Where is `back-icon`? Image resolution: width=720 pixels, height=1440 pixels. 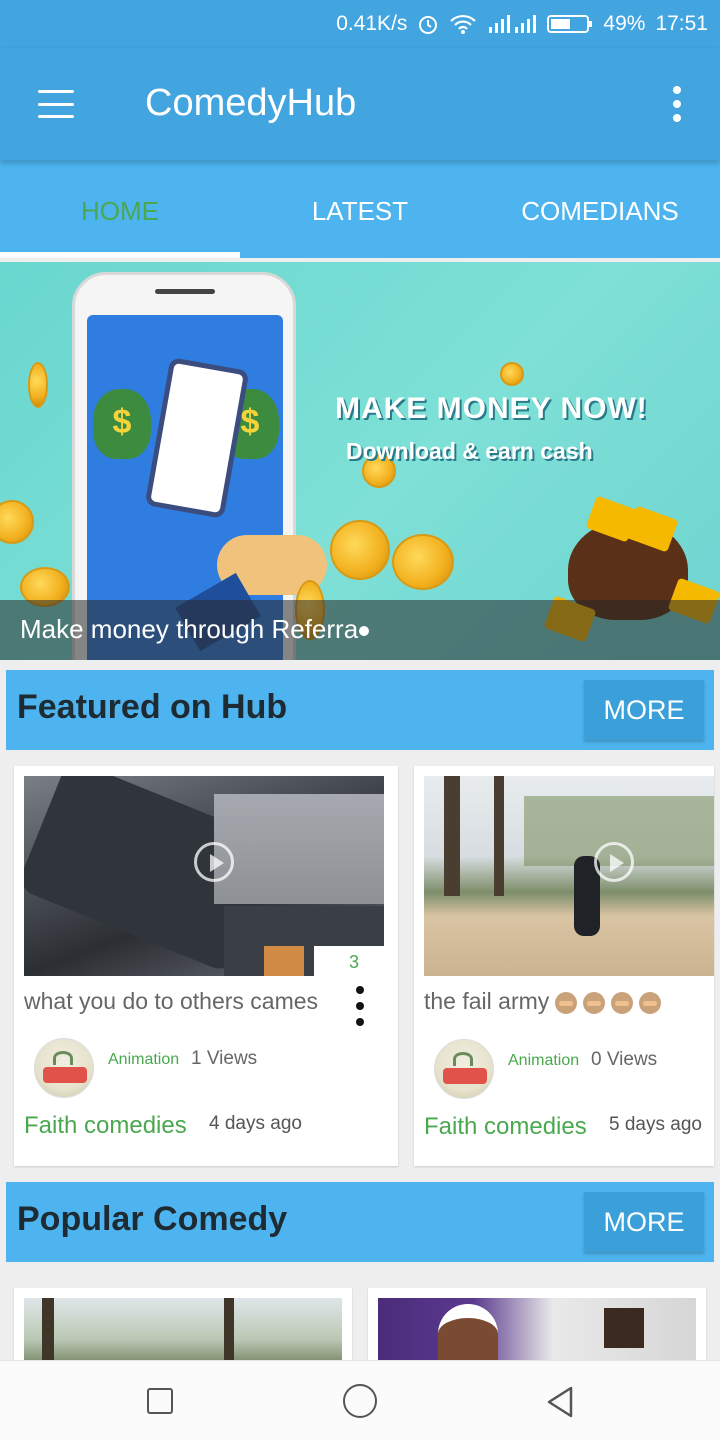 back-icon is located at coordinates (560, 1404).